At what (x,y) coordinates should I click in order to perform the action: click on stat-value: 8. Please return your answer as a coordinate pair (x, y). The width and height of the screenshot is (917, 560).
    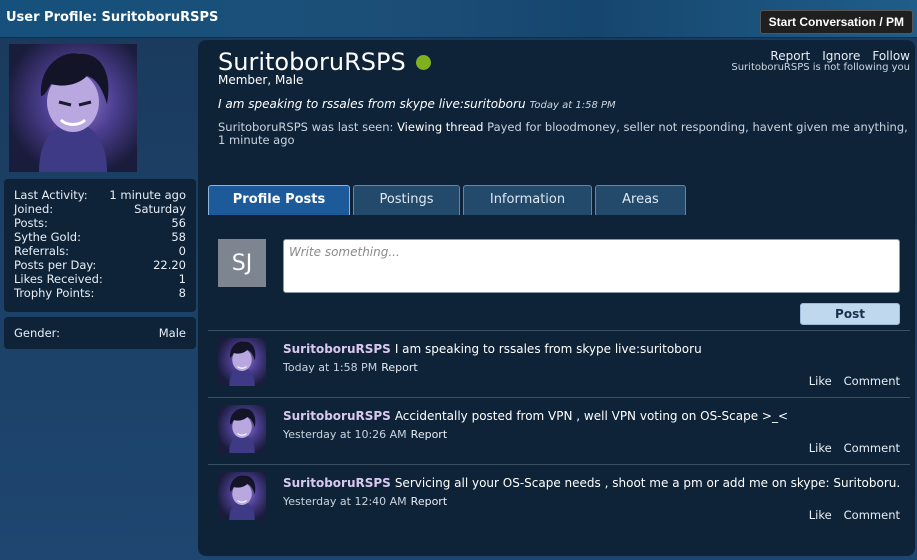
    Looking at the image, I should click on (182, 293).